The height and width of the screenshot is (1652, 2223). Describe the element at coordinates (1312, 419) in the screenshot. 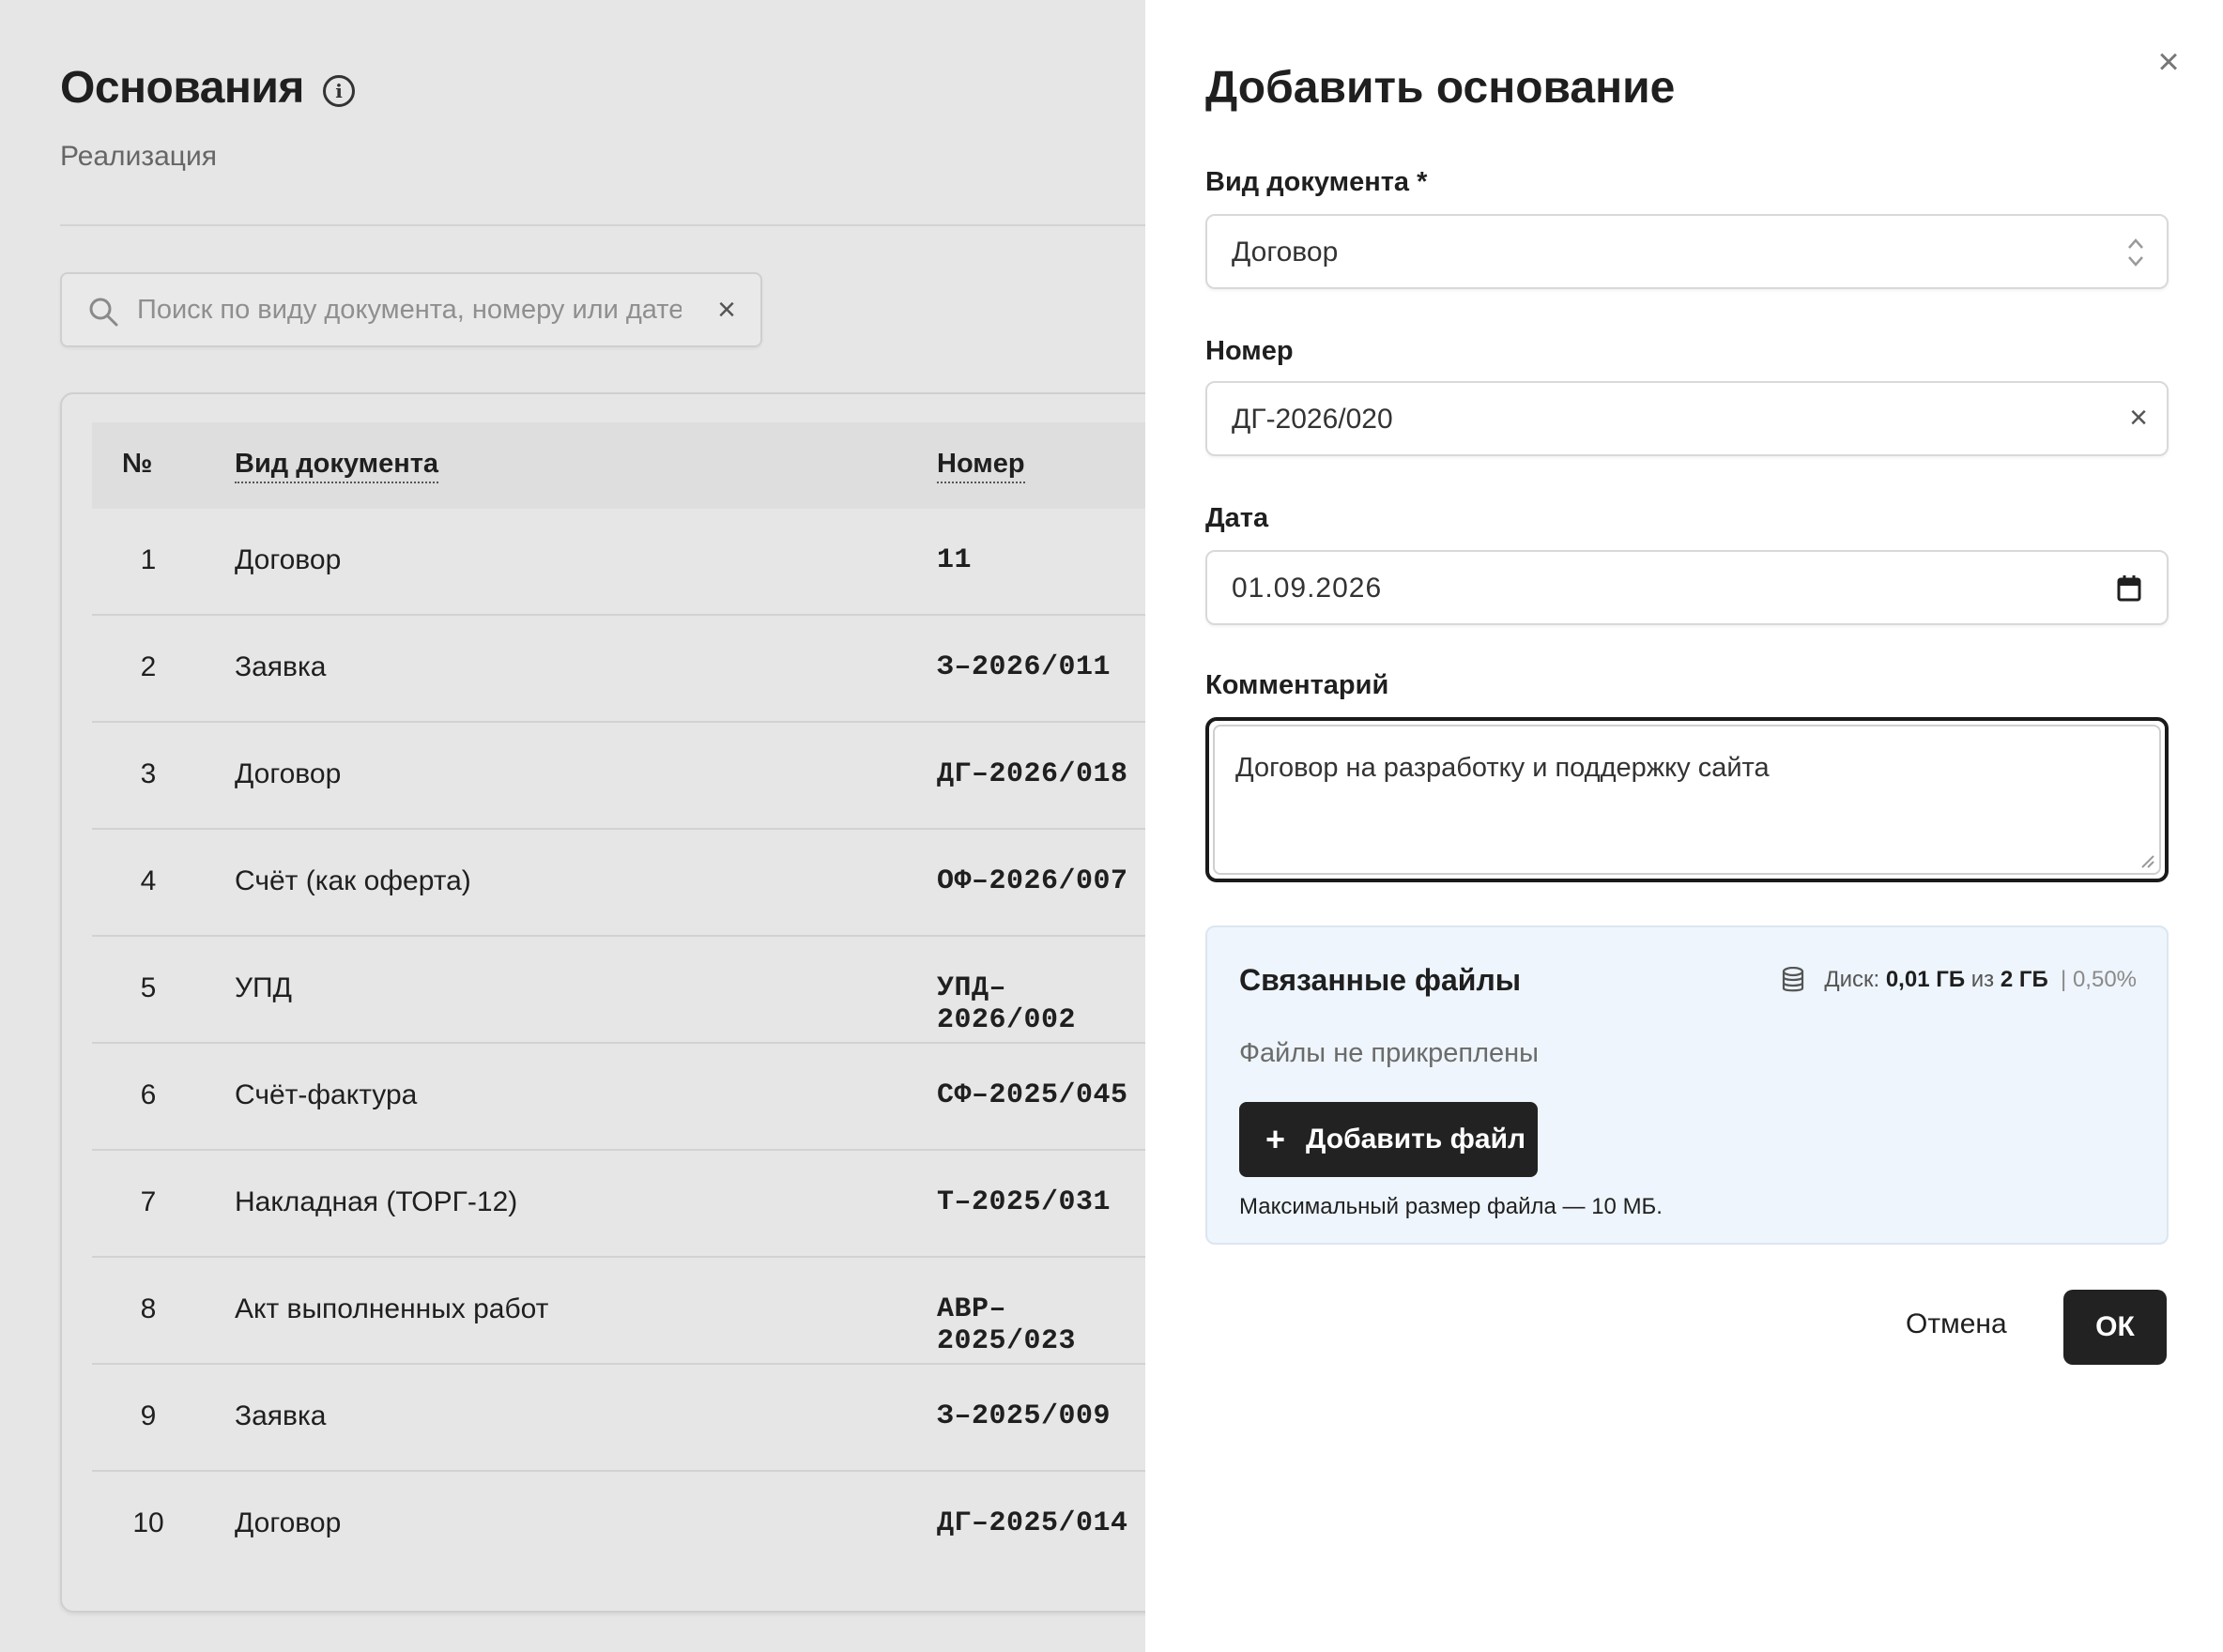

I see `number-value: ДГ-2026/020` at that location.